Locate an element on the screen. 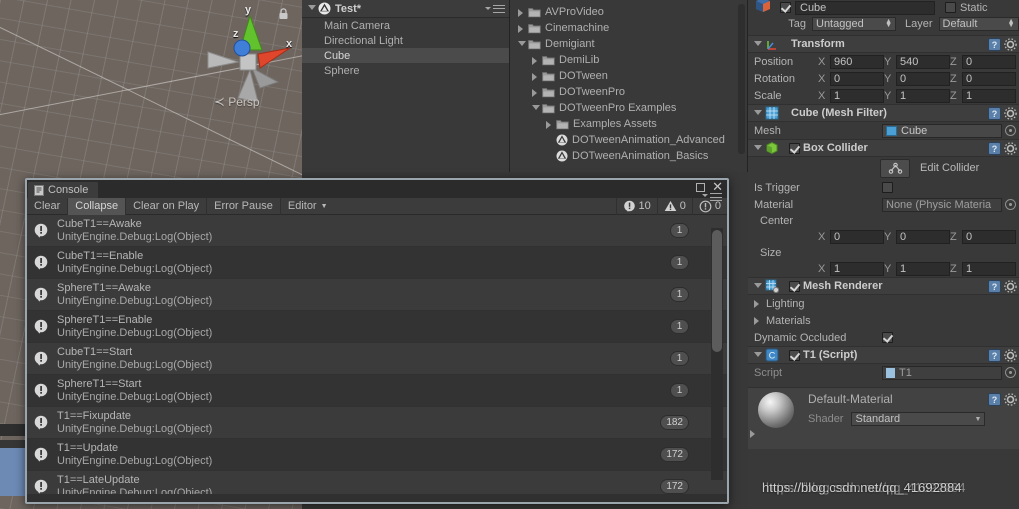  project-item: AVProVideo is located at coordinates (628, 12).